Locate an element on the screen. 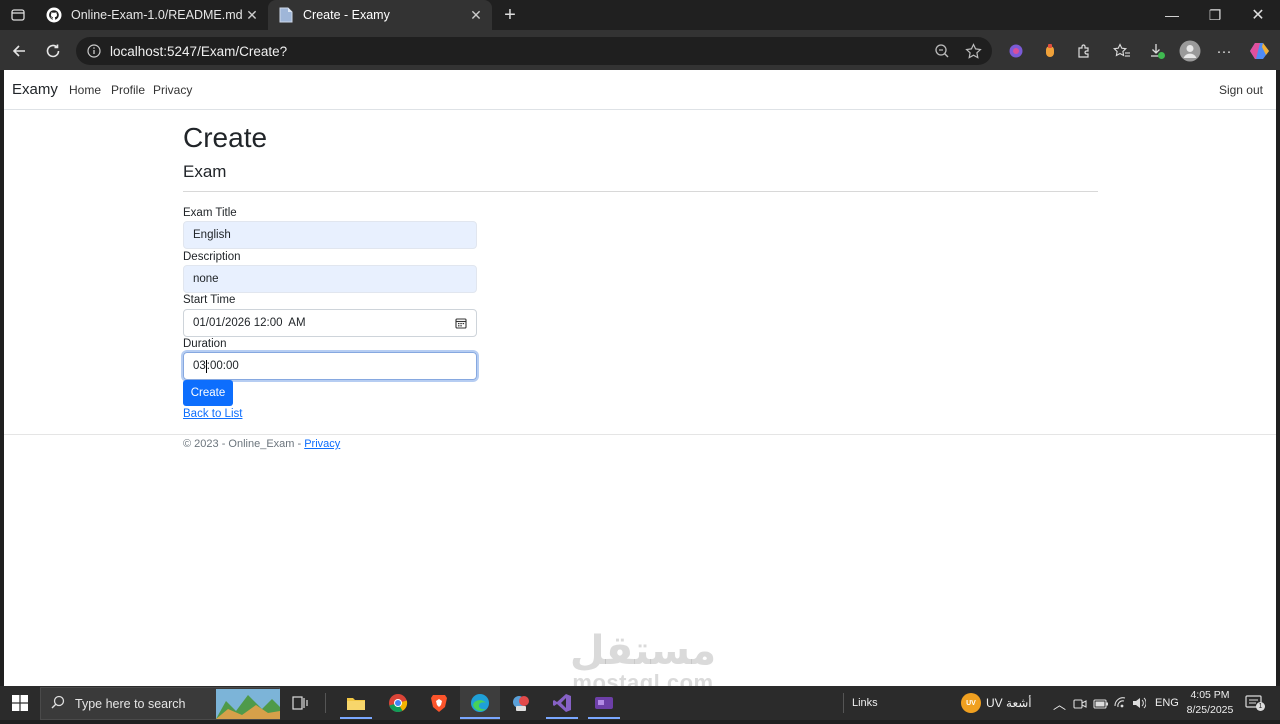 This screenshot has width=1280, height=724. site-navbar: Examy Home Profile Privacy Sign out is located at coordinates (640, 90).